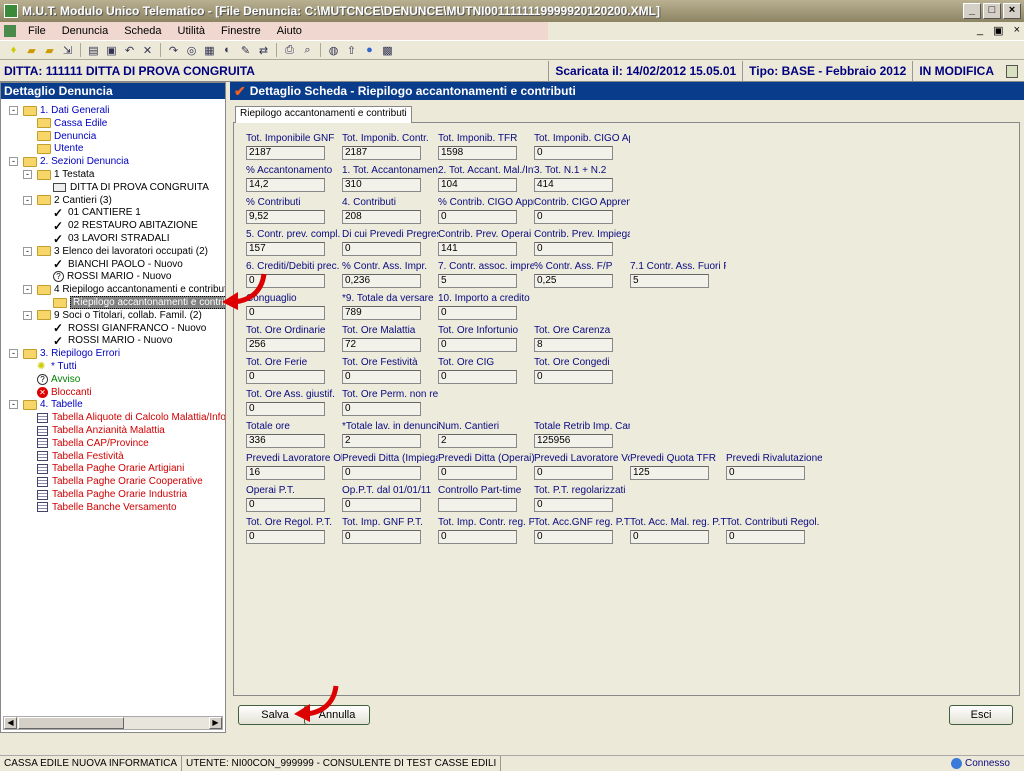 This screenshot has height=771, width=1024. What do you see at coordinates (980, 30) in the screenshot?
I see `mdi-minimize-button: _` at bounding box center [980, 30].